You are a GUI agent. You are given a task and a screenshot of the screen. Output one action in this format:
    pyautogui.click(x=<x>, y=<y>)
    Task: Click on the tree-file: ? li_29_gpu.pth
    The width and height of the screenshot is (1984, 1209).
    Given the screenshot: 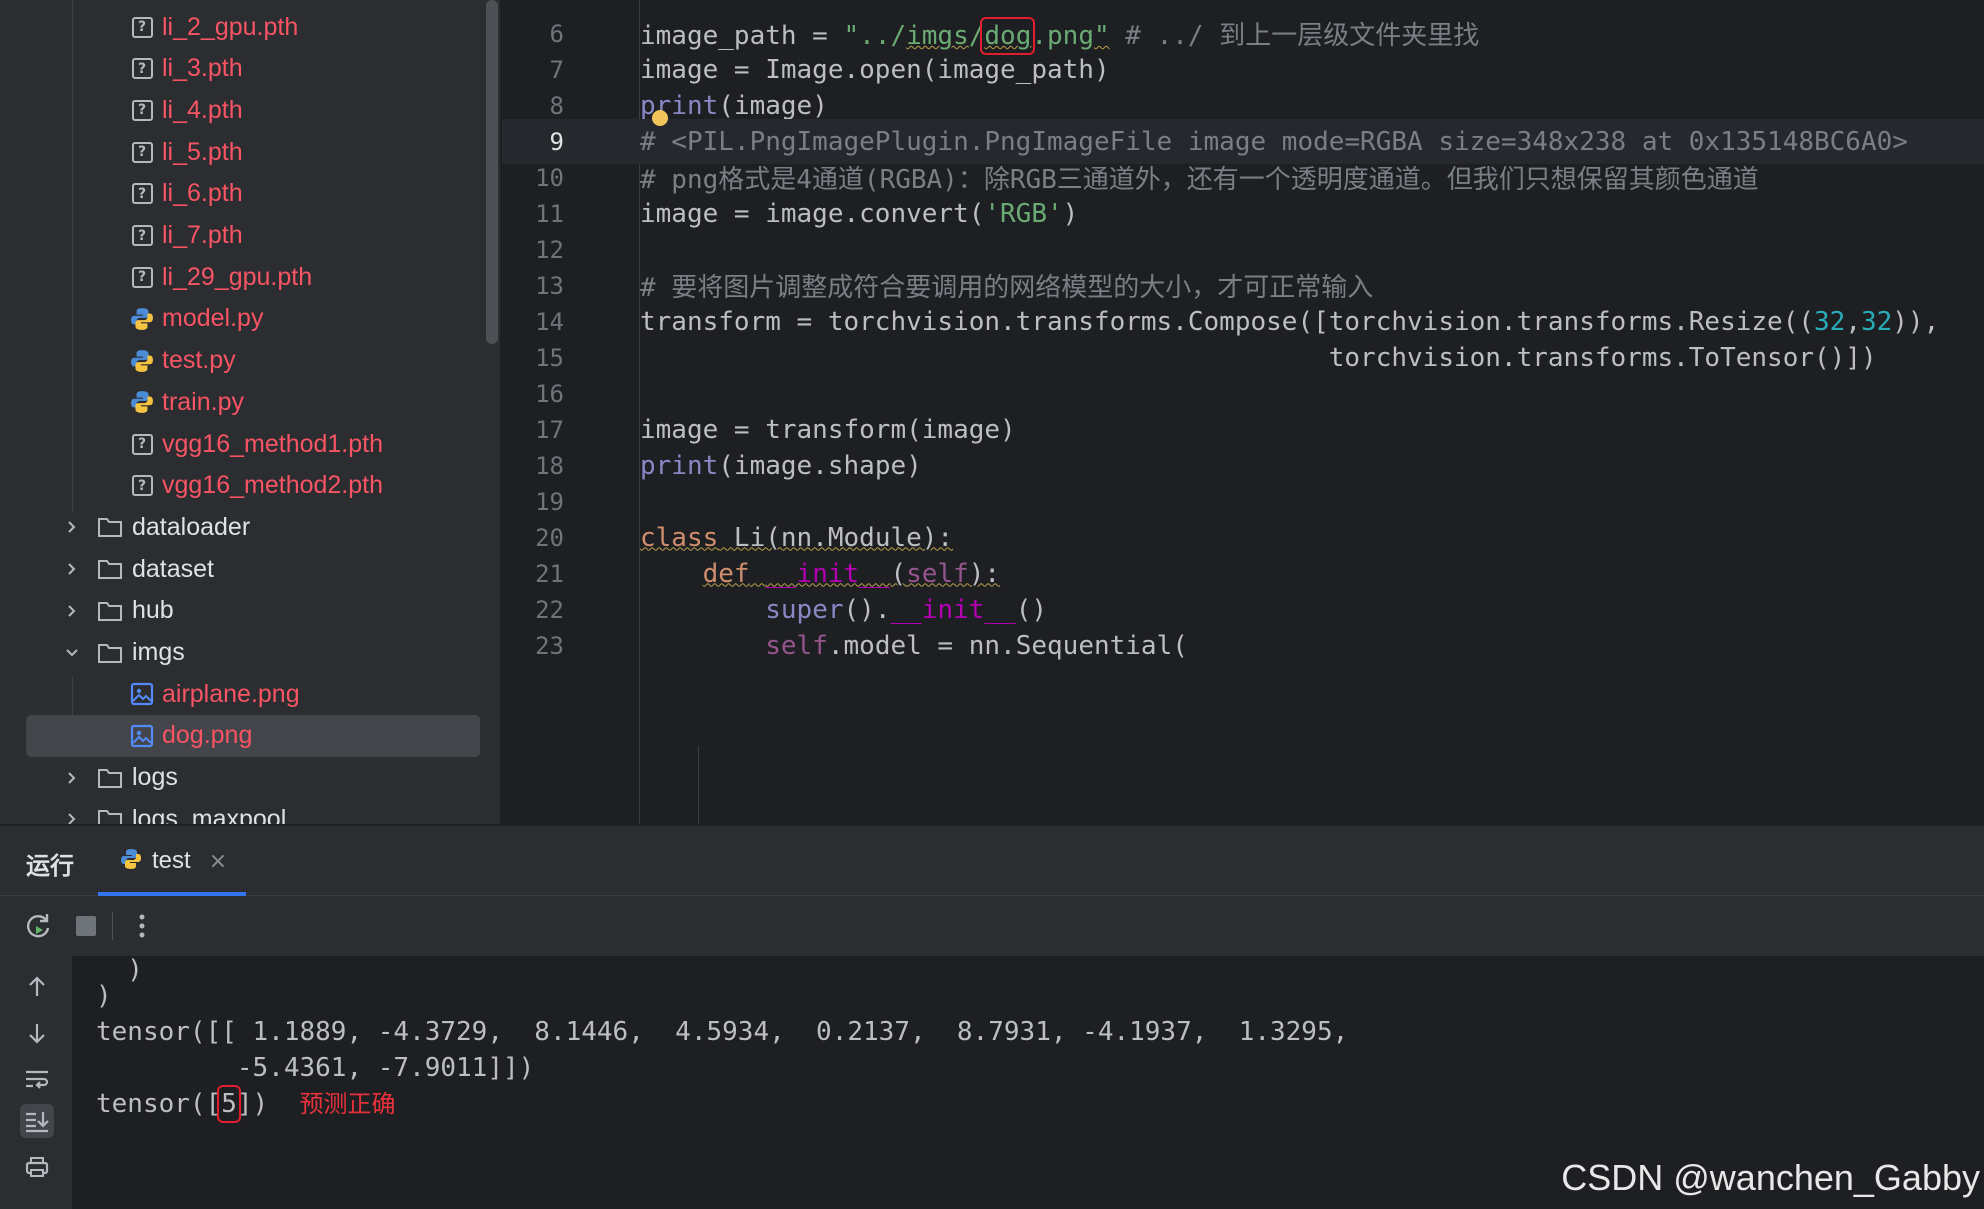 What is the action you would take?
    pyautogui.click(x=250, y=277)
    